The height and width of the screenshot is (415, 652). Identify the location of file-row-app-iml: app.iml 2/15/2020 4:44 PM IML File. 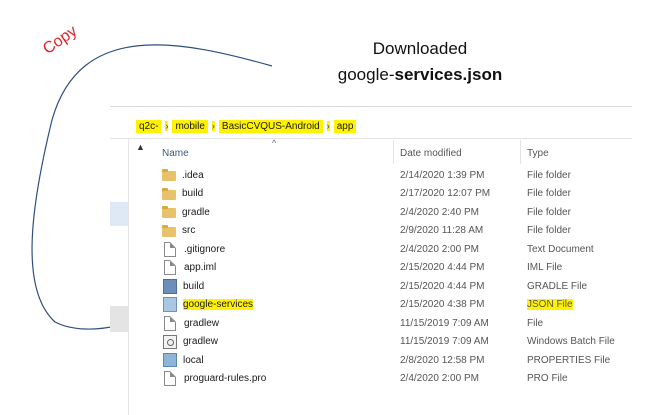
(397, 268).